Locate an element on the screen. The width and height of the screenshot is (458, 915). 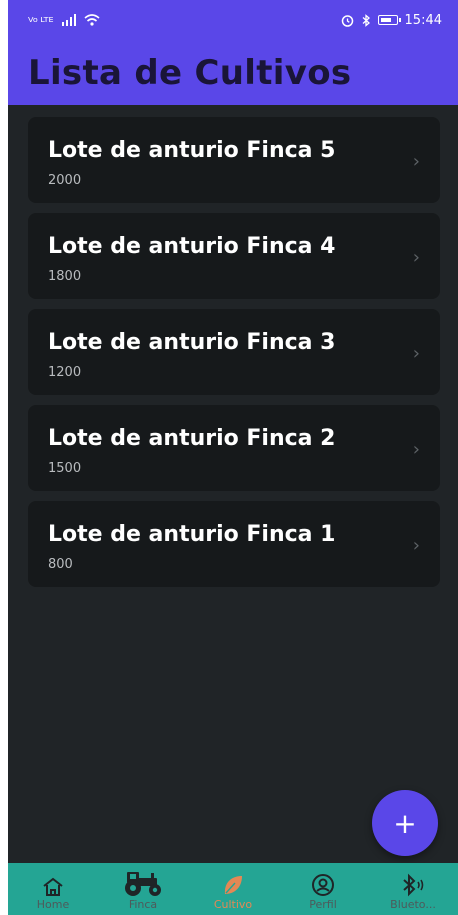
bluetooth-icon is located at coordinates (413, 885).